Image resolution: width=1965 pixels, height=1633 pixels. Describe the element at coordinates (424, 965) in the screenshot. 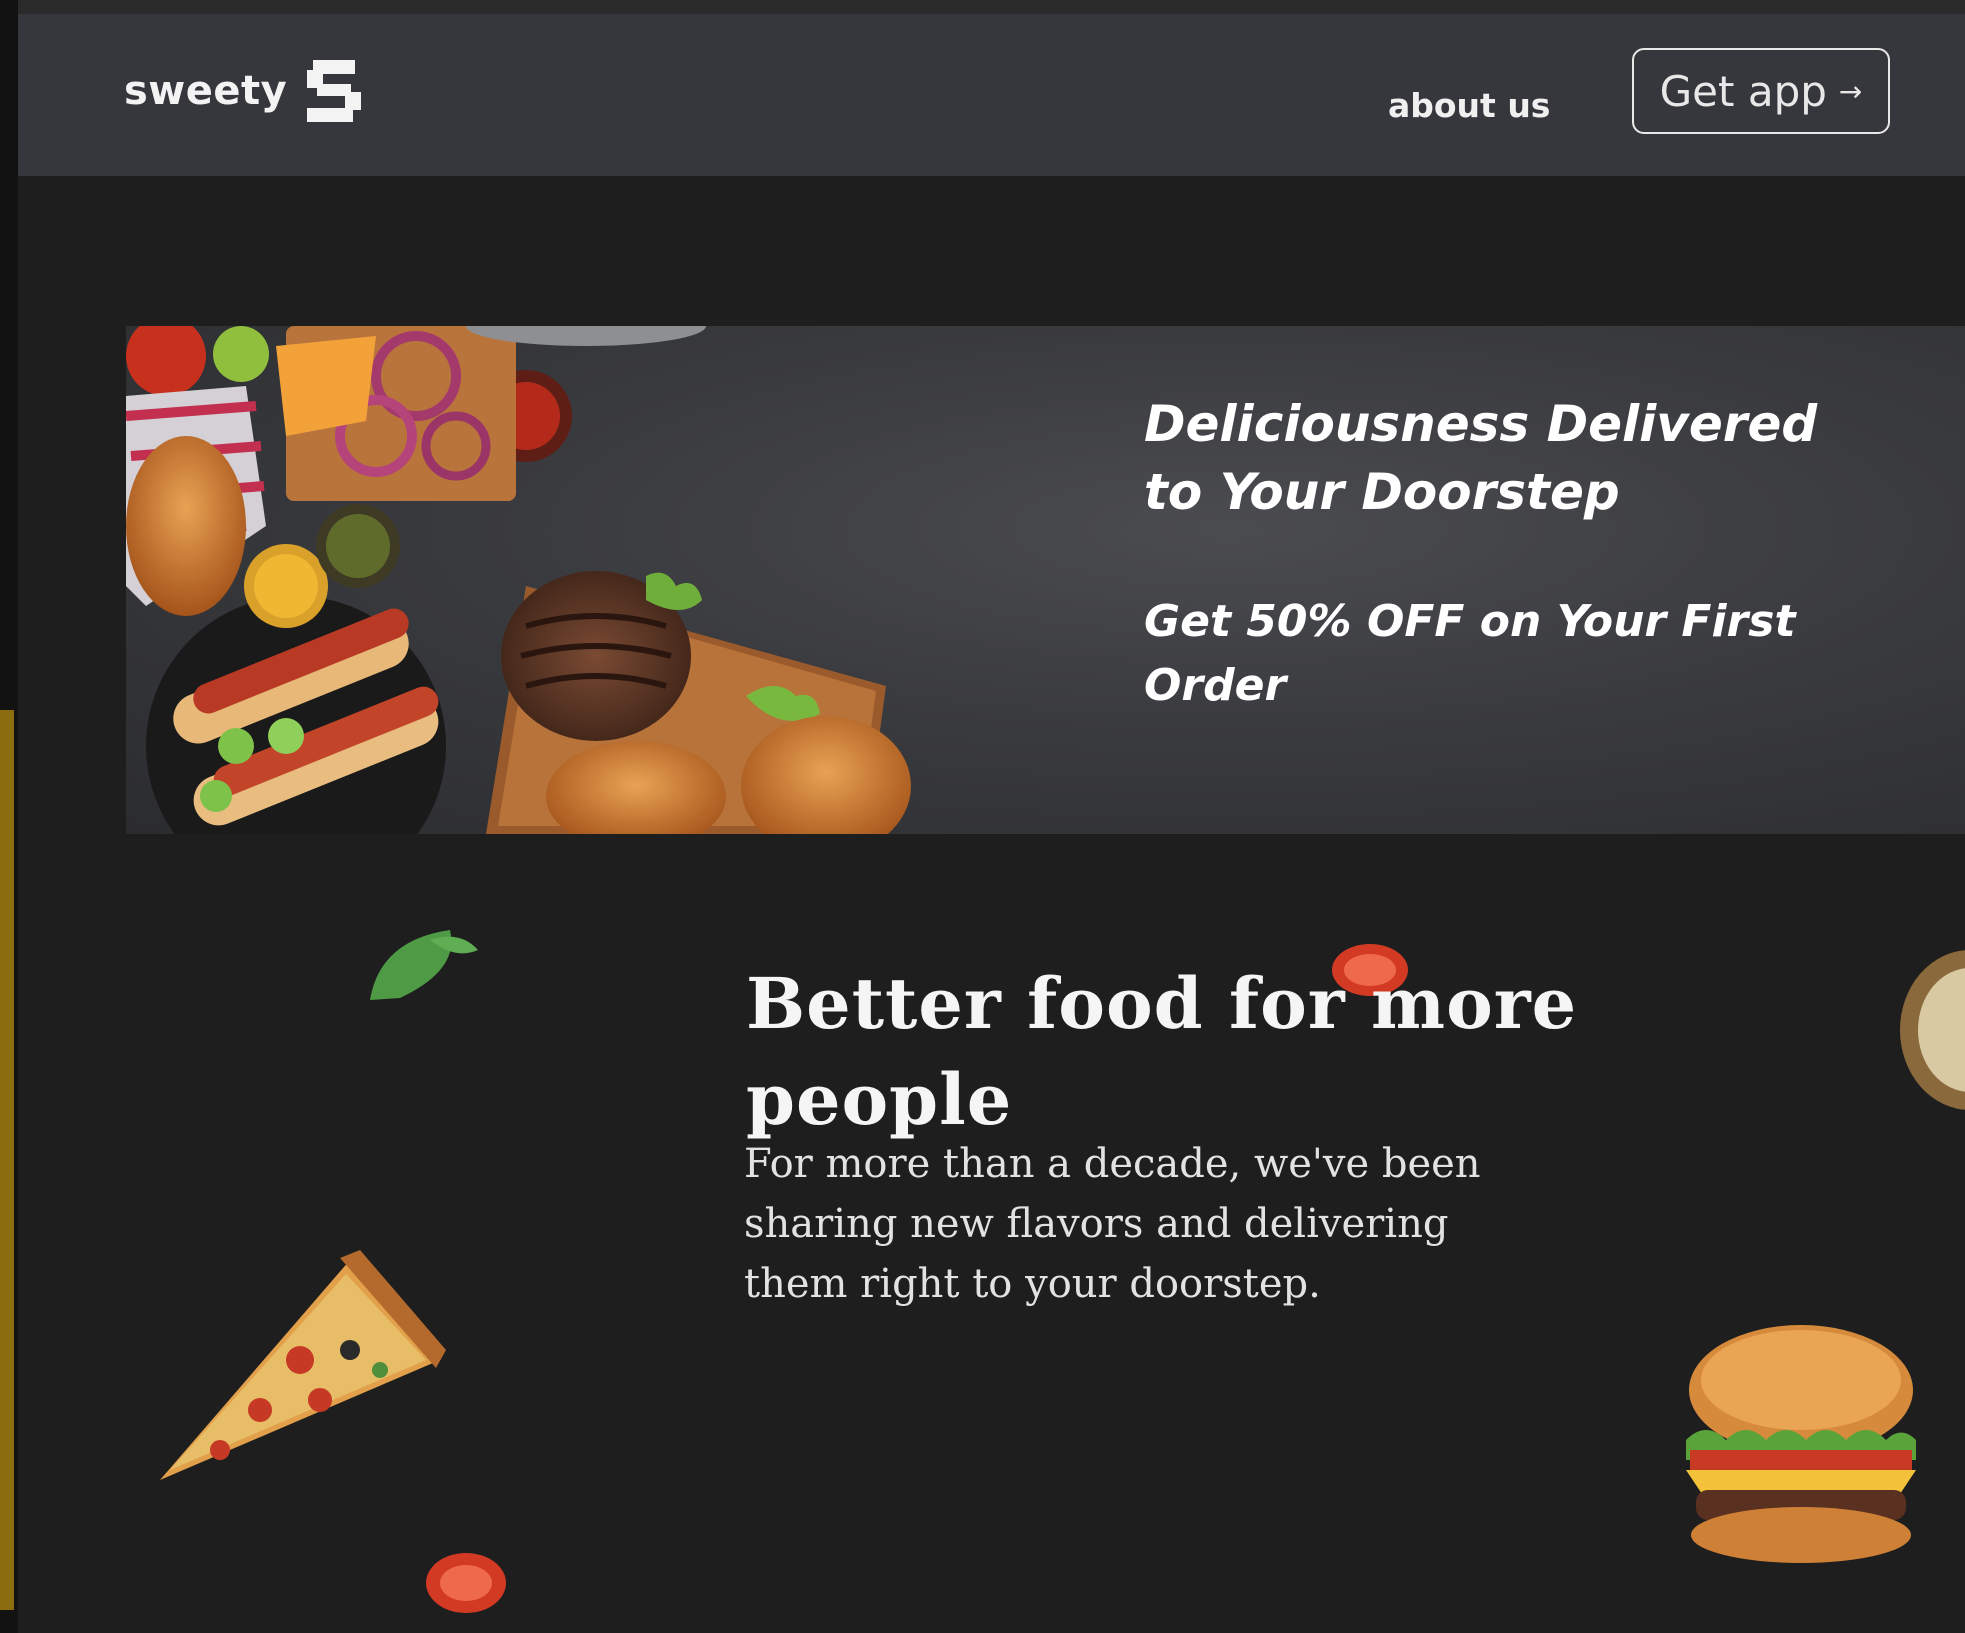

I see `basil-leaf-image` at that location.